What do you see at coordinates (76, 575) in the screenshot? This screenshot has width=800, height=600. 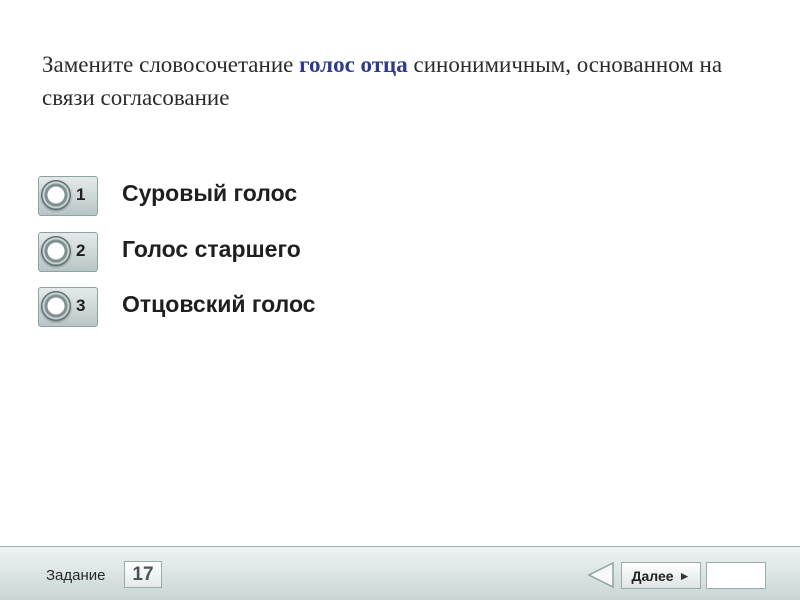 I see `task-label: Задание` at bounding box center [76, 575].